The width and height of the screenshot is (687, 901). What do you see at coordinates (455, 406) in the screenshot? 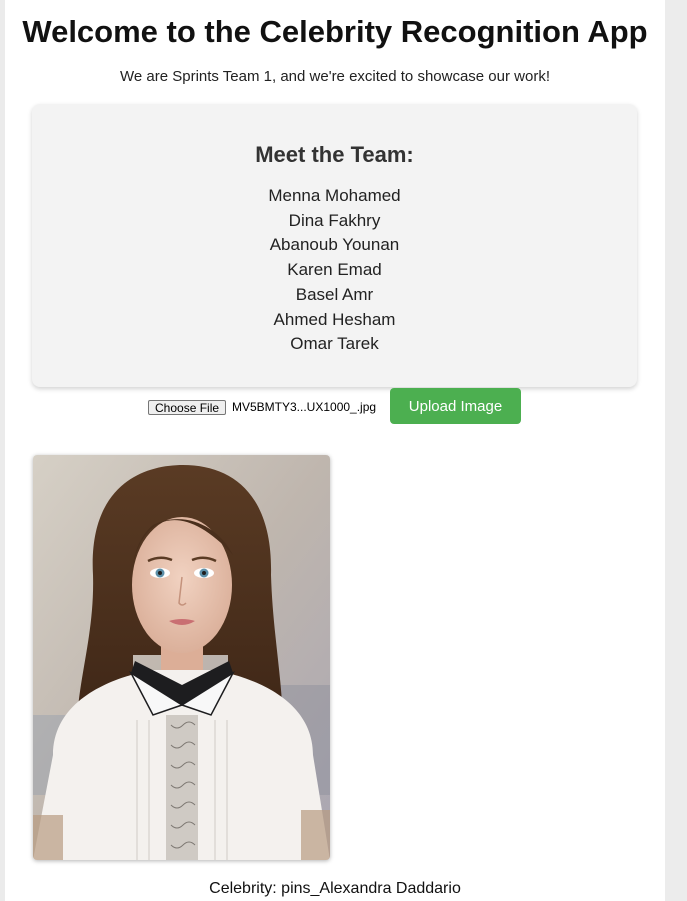
I see `upload-image-button: Upload Image` at bounding box center [455, 406].